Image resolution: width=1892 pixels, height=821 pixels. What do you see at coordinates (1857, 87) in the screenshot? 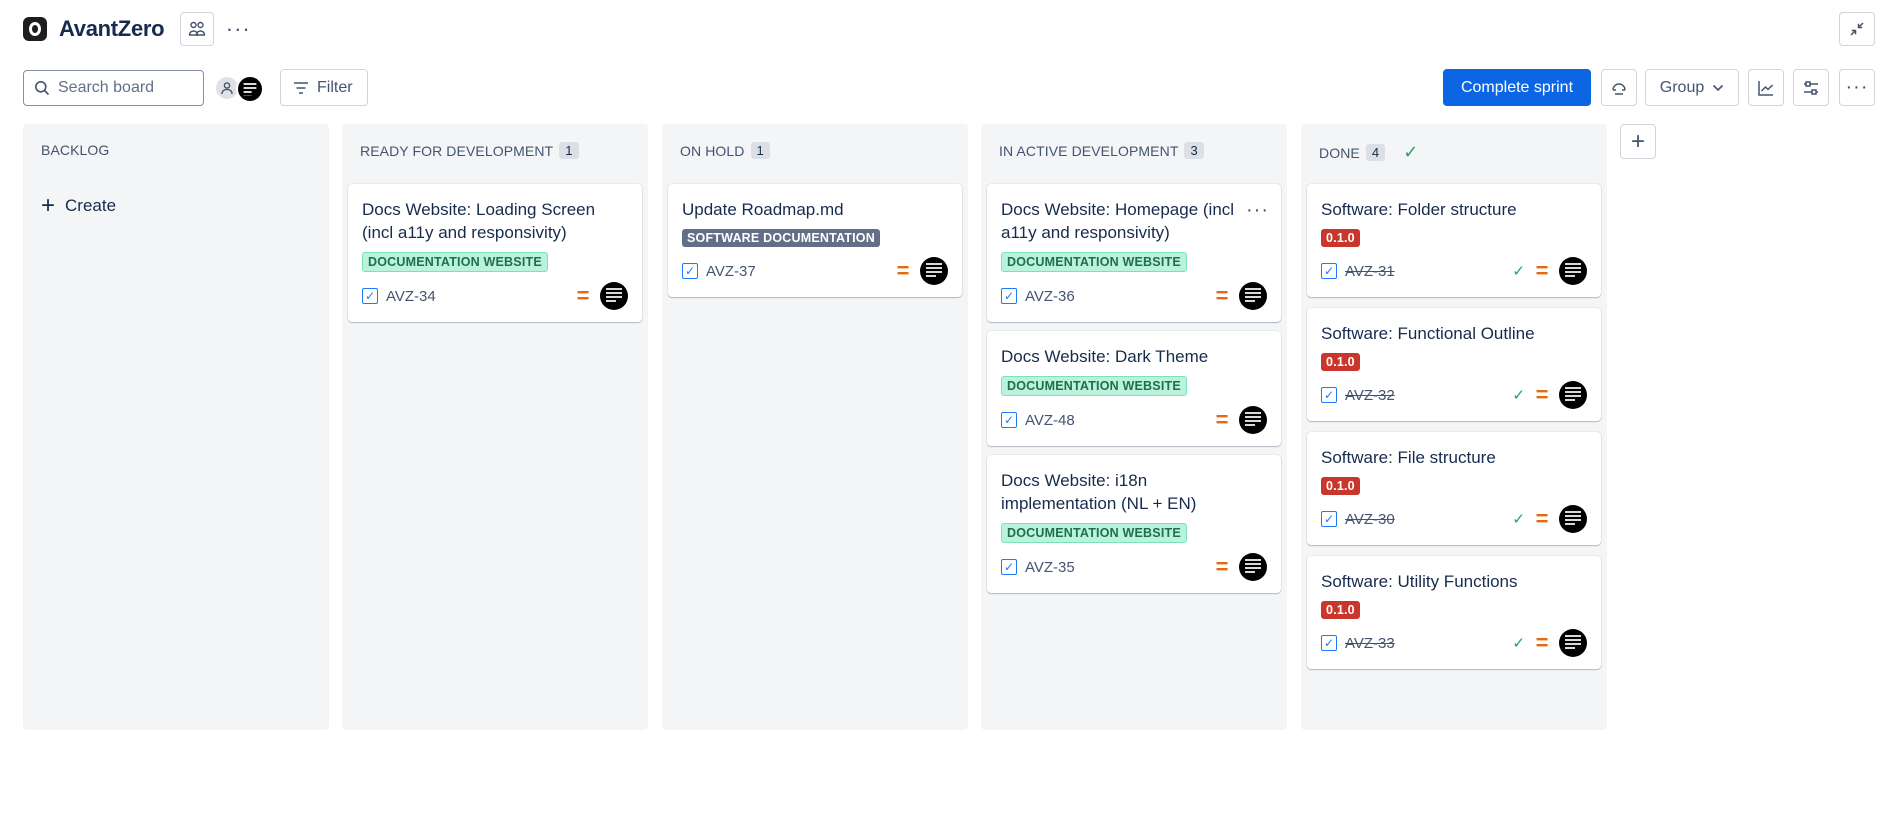
I see `toolbar-more-button: ···` at bounding box center [1857, 87].